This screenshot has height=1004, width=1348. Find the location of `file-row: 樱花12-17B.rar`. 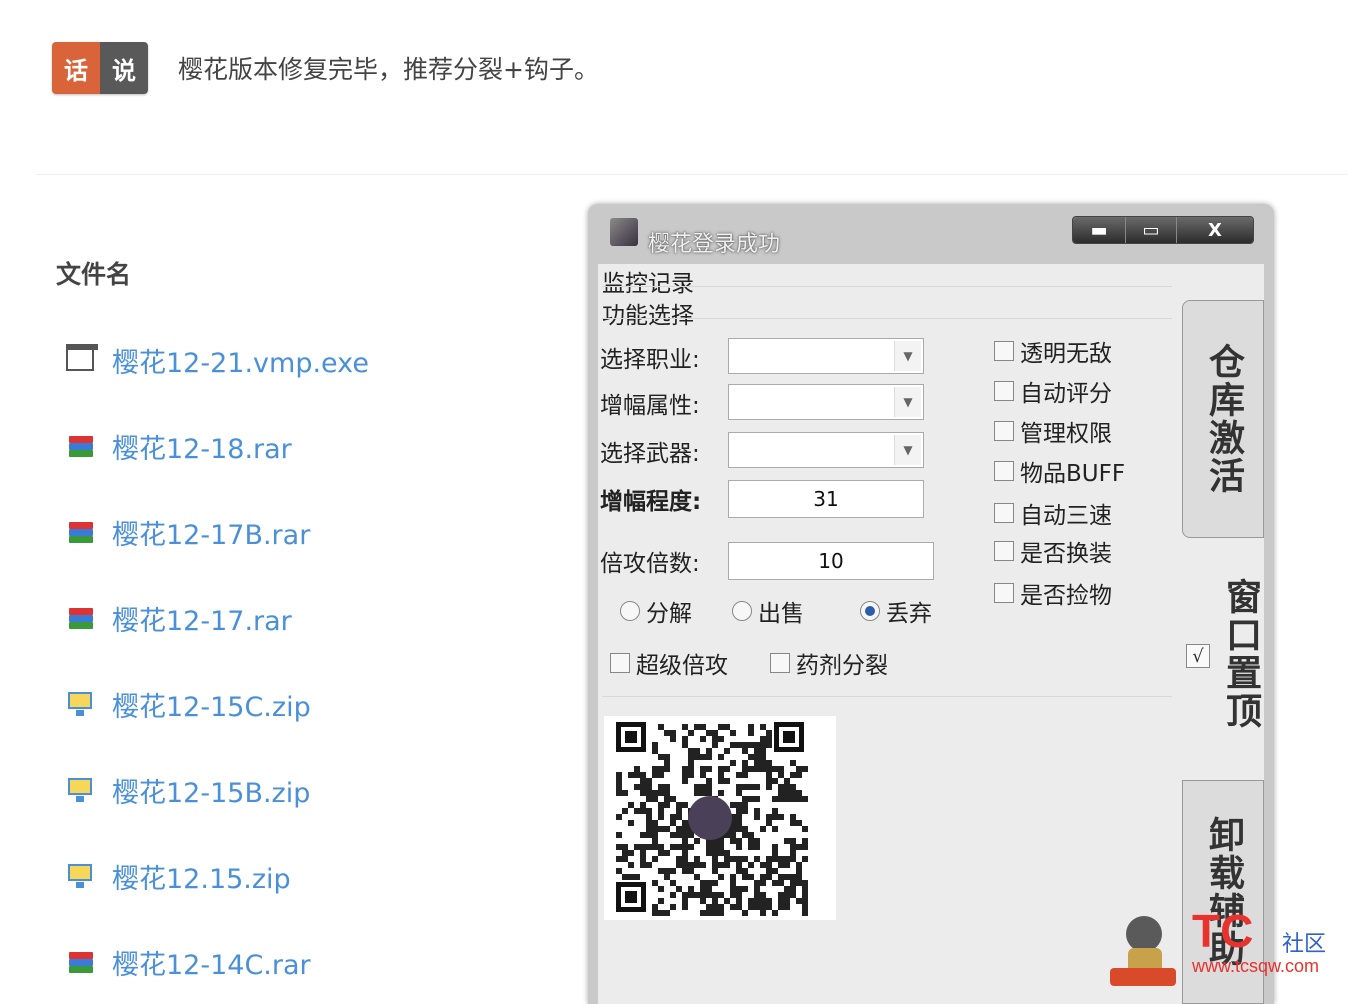

file-row: 樱花12-17B.rar is located at coordinates (188, 532).